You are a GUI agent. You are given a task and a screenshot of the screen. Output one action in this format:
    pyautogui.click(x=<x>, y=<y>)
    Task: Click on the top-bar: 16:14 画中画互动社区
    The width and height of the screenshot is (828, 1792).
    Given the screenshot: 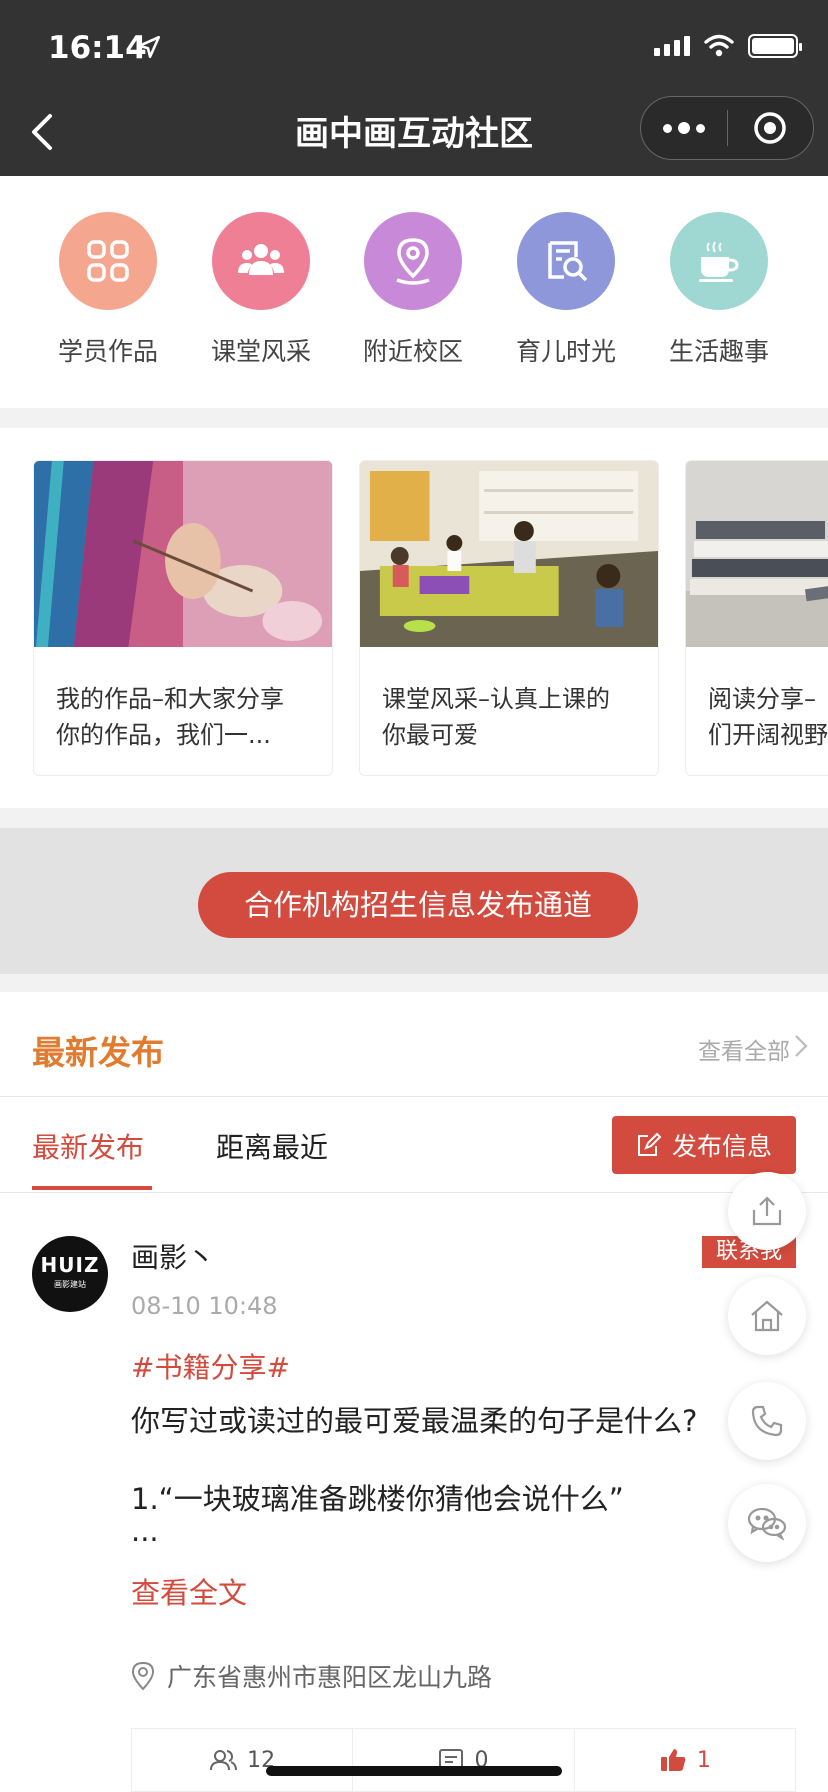 What is the action you would take?
    pyautogui.click(x=414, y=88)
    